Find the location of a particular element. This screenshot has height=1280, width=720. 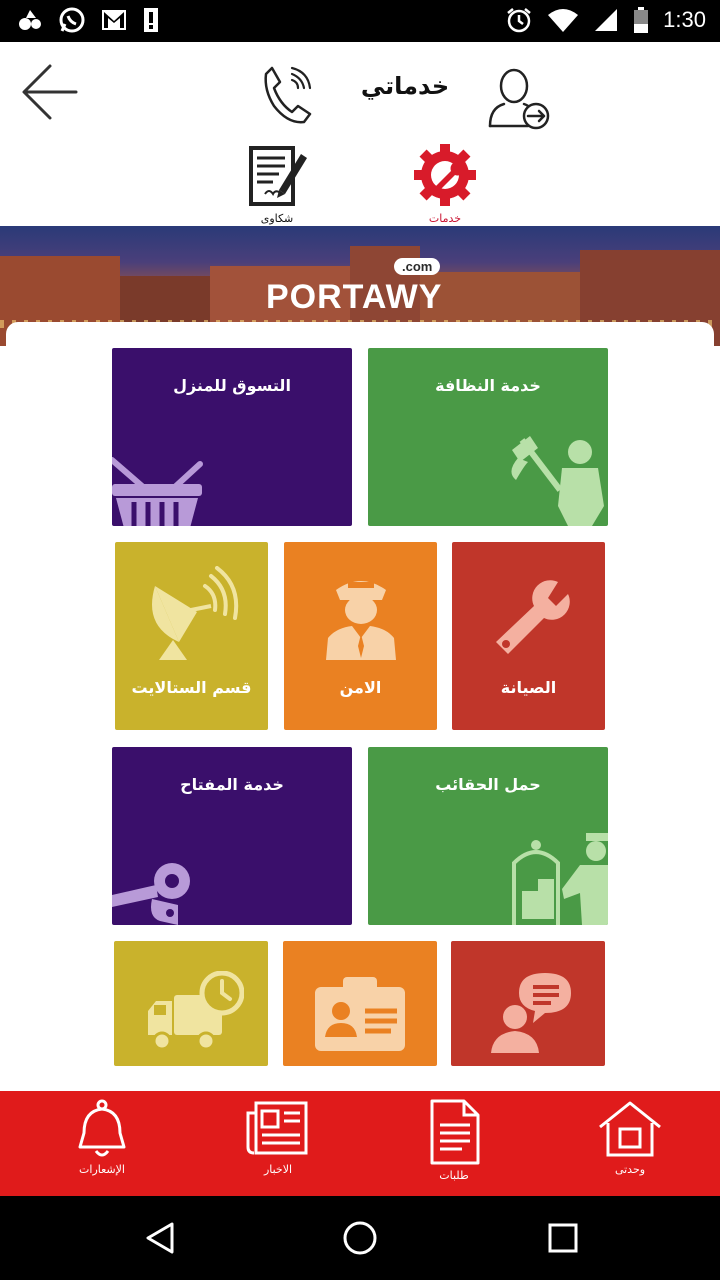

tile-security-label: الامن is located at coordinates (360, 687).